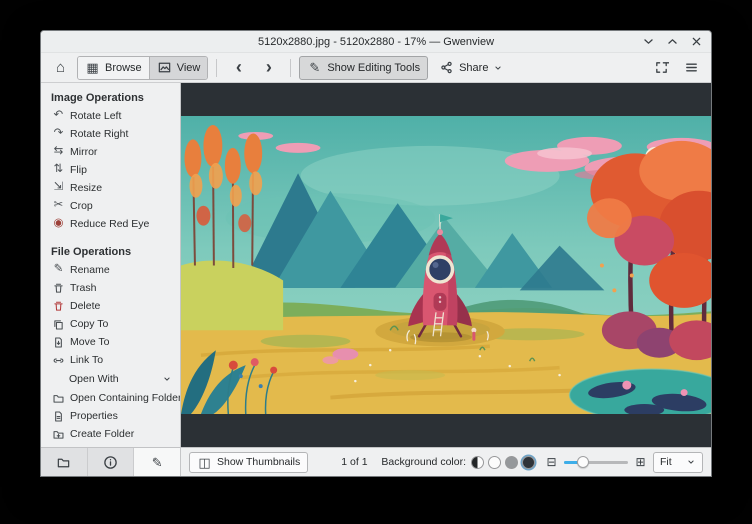  What do you see at coordinates (58, 288) in the screenshot?
I see `trash-icon` at bounding box center [58, 288].